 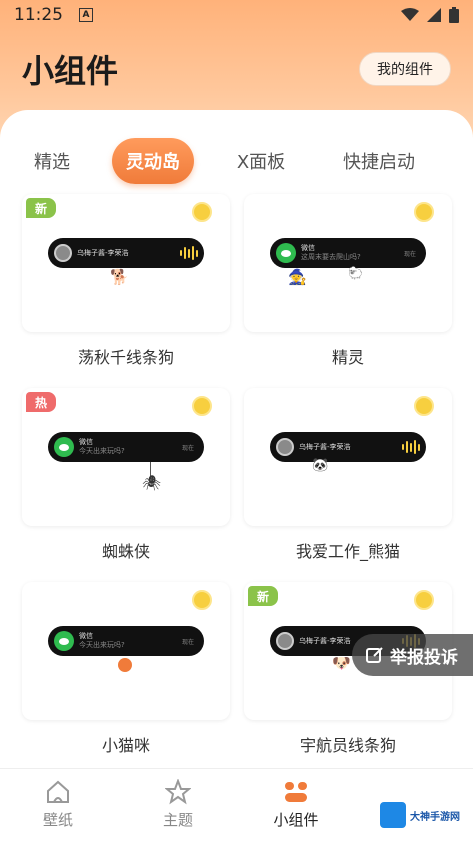 I want to click on tab-dynamic-island: 灵动岛, so click(x=153, y=161).